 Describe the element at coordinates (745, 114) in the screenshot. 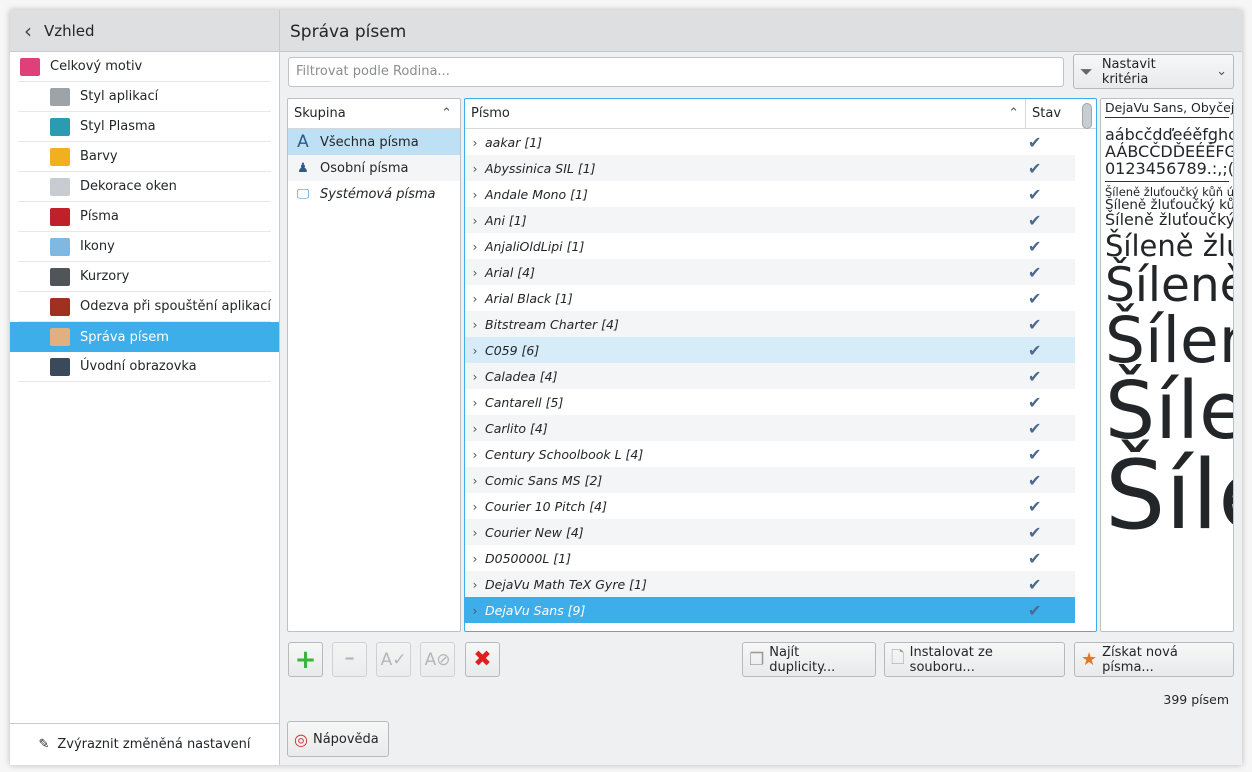

I see `column-font: Písmo ⌃` at that location.